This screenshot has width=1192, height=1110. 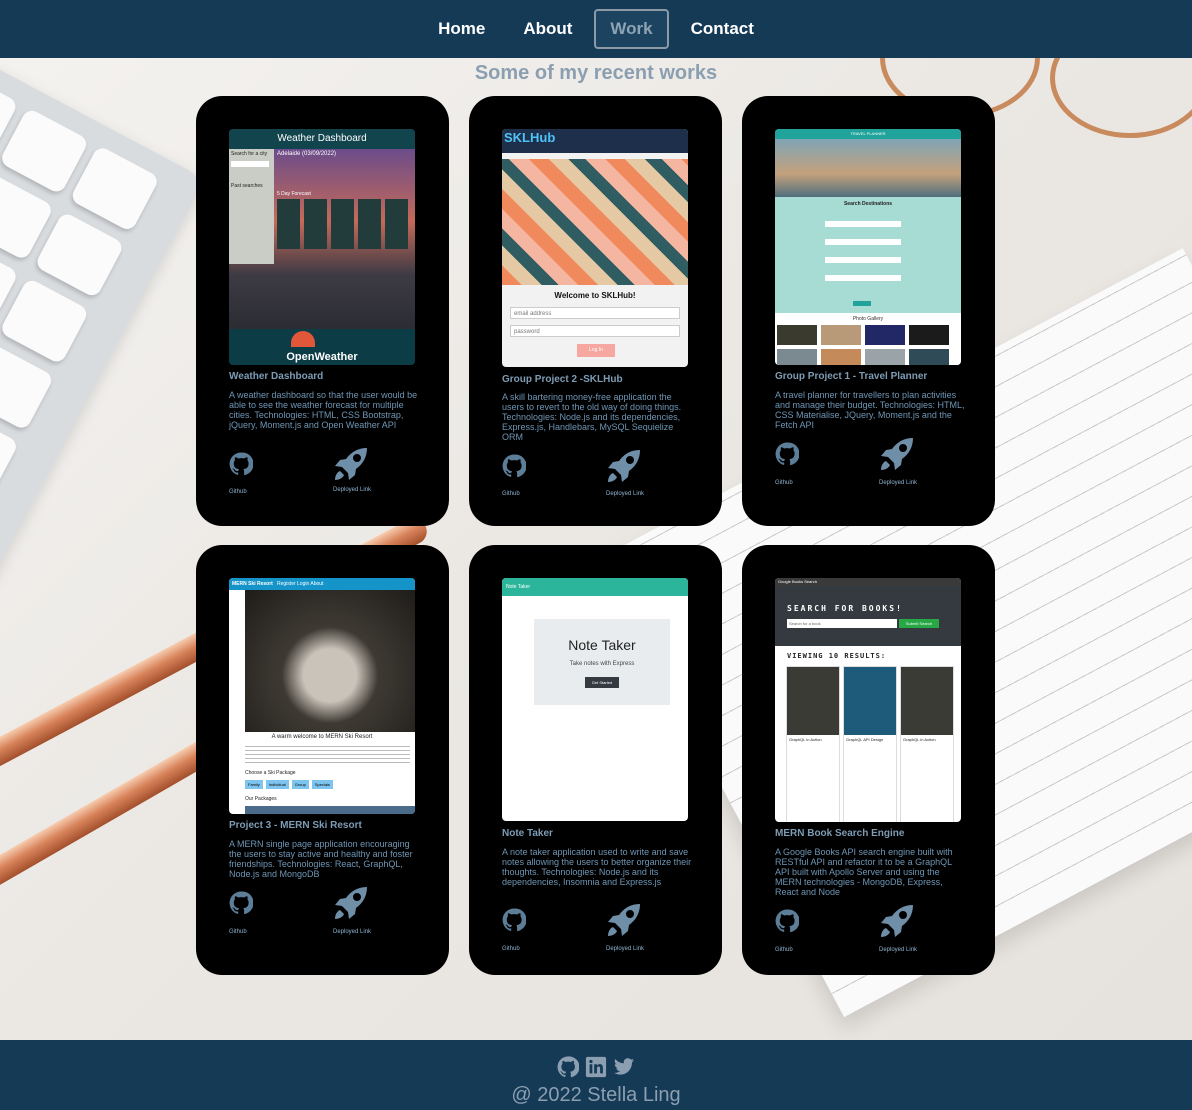 I want to click on project-title: Note Taker, so click(x=527, y=833).